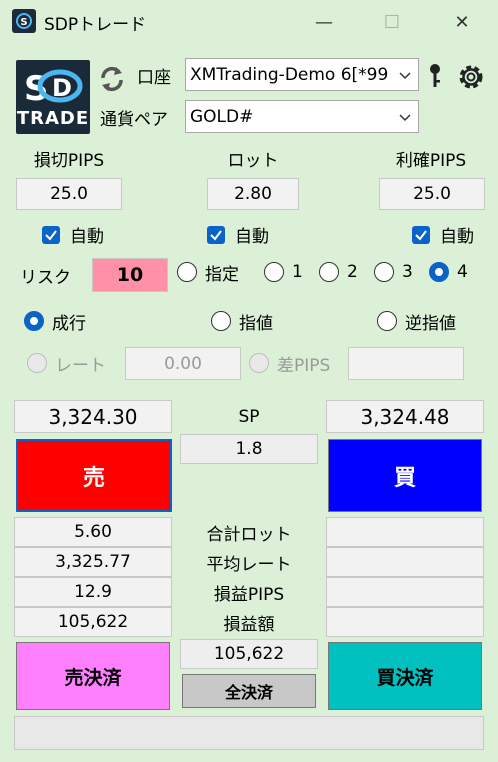 The image size is (498, 762). What do you see at coordinates (297, 272) in the screenshot?
I see `risk-option-1-label: 1` at bounding box center [297, 272].